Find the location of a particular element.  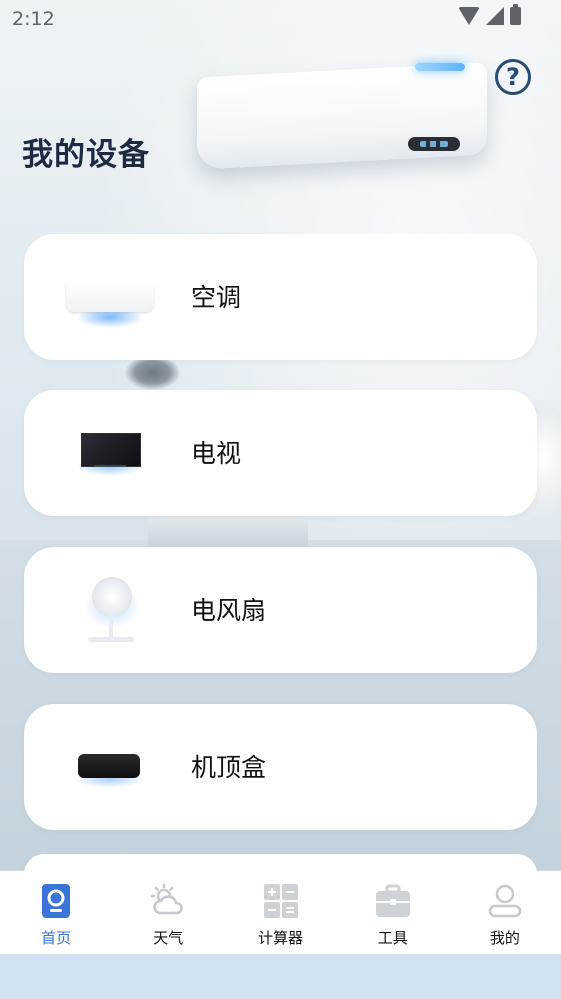

background-plant is located at coordinates (152, 372).